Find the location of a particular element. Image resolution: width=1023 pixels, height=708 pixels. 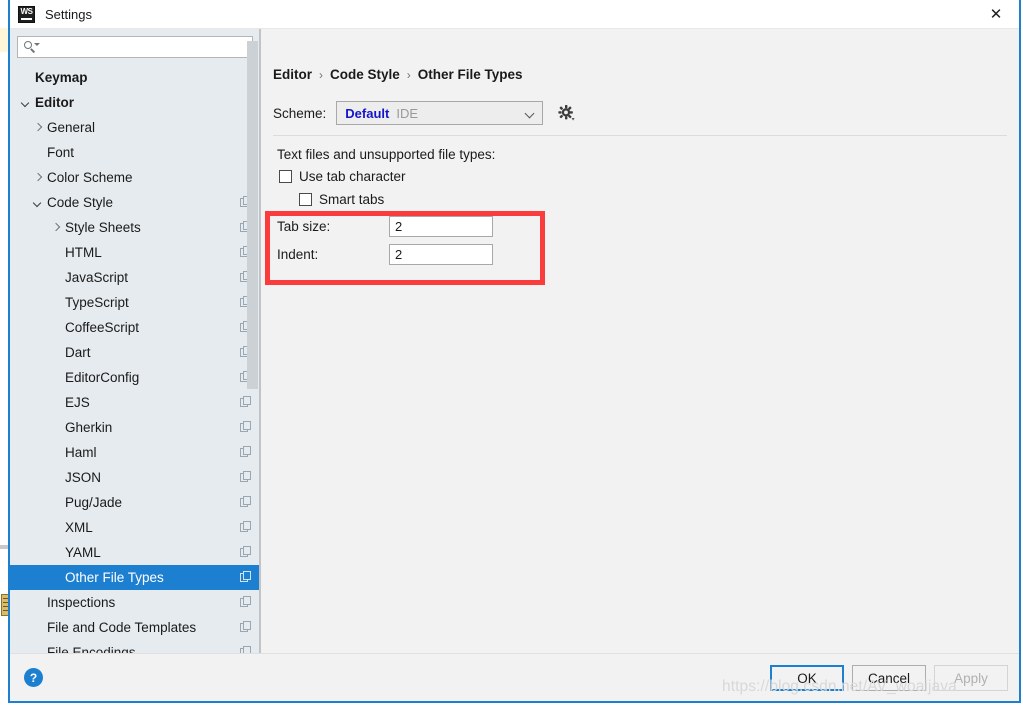

breadcrumb-item-other-file-types: Other File Types is located at coordinates (470, 74).